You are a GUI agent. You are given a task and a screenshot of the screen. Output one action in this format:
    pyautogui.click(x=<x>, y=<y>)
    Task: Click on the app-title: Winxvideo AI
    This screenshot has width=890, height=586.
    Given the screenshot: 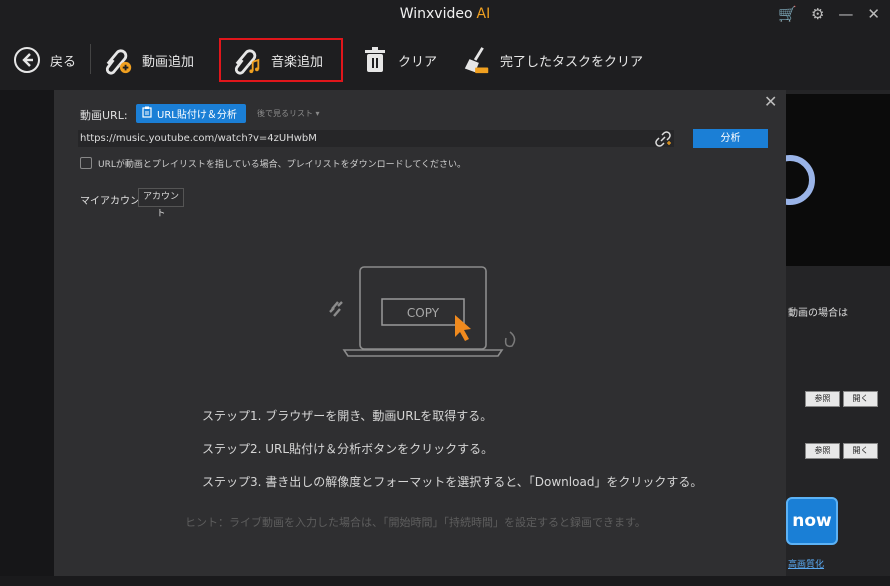 What is the action you would take?
    pyautogui.click(x=445, y=14)
    